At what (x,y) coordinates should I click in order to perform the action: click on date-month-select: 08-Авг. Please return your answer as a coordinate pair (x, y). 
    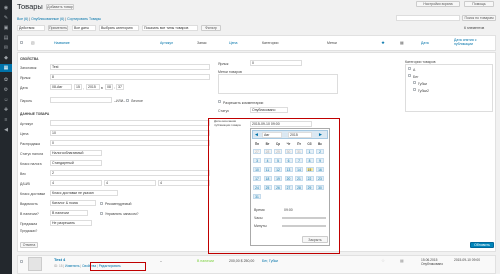
    Looking at the image, I should click on (61, 87).